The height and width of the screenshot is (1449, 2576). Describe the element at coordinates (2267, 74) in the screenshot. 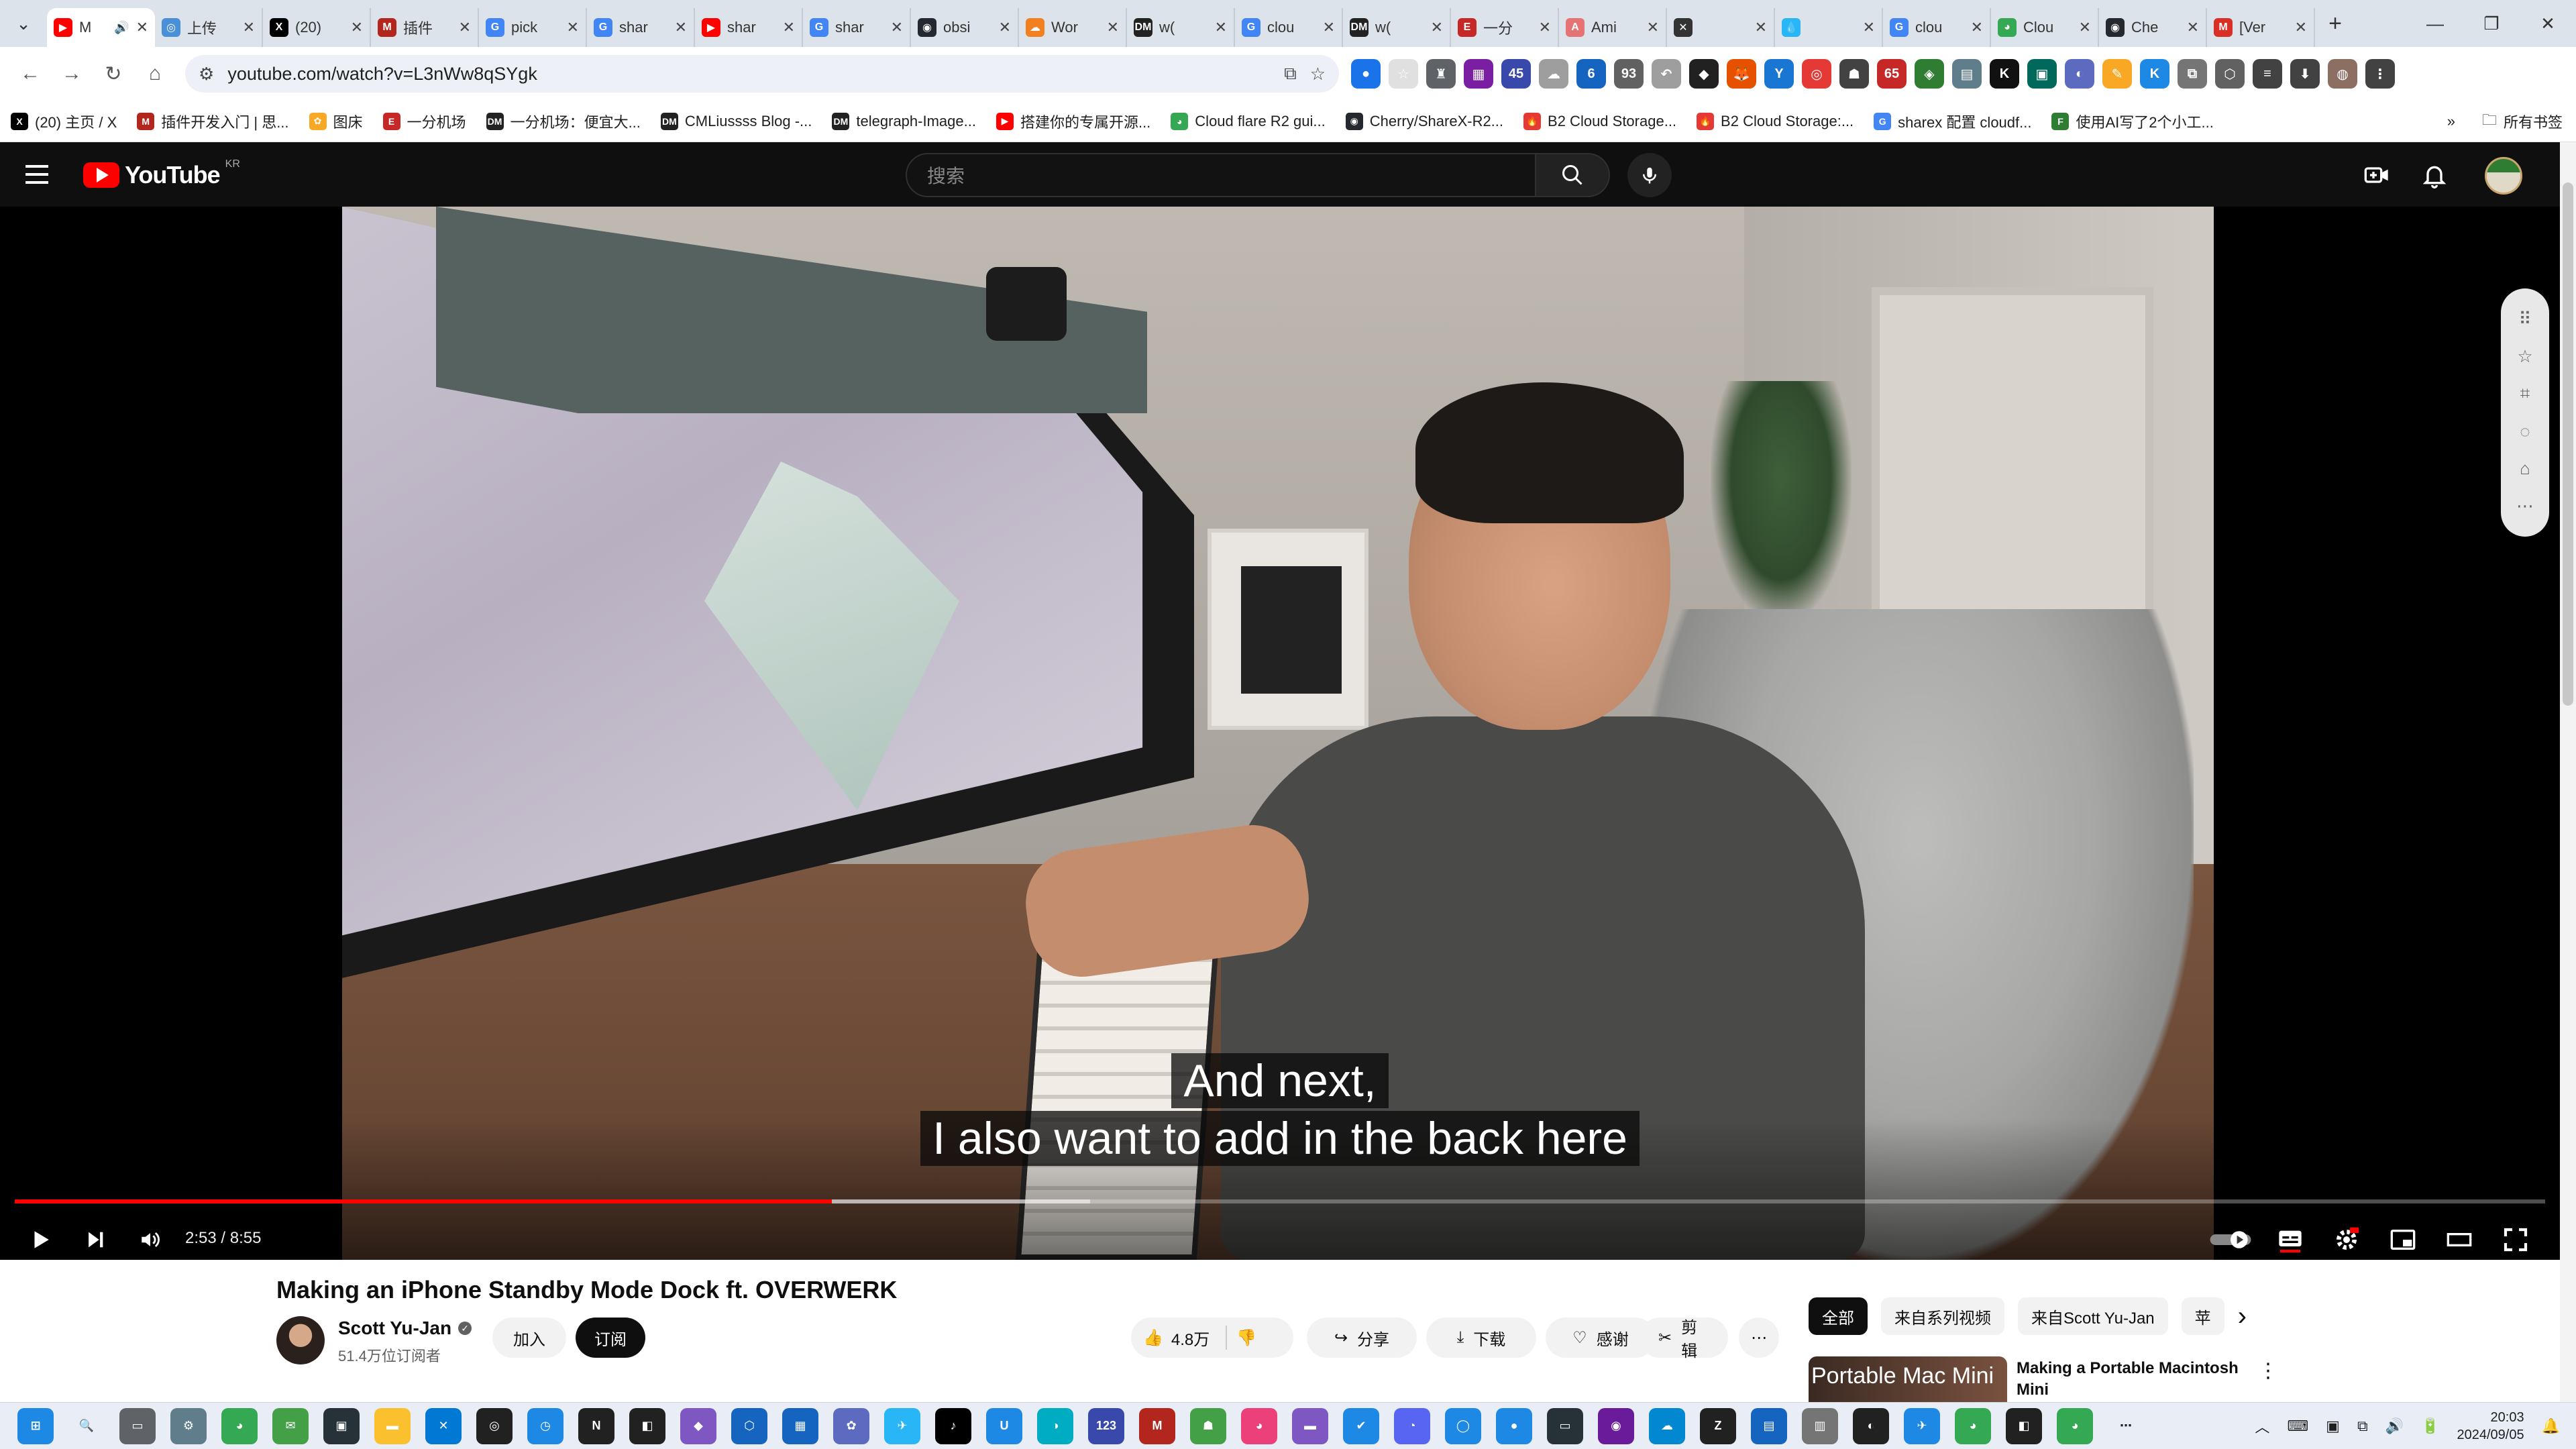

I see `extension-icon: ≡` at that location.